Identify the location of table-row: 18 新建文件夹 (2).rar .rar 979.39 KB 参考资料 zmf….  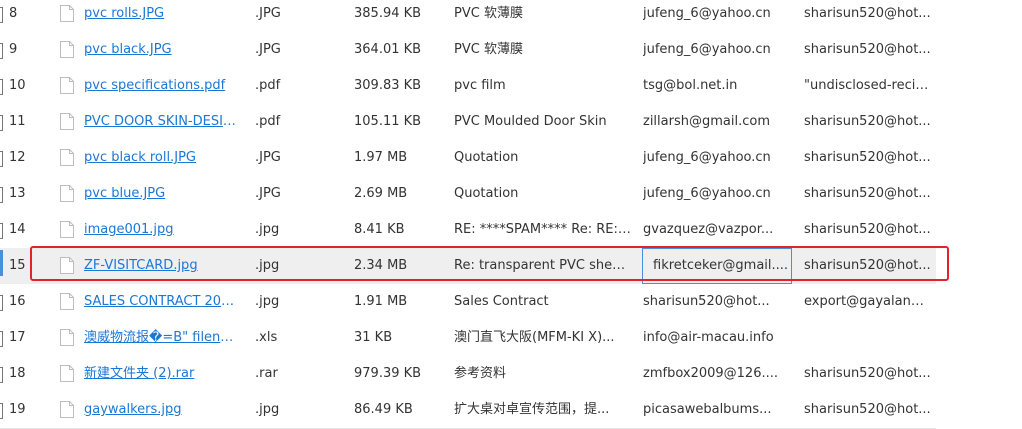
(468, 374).